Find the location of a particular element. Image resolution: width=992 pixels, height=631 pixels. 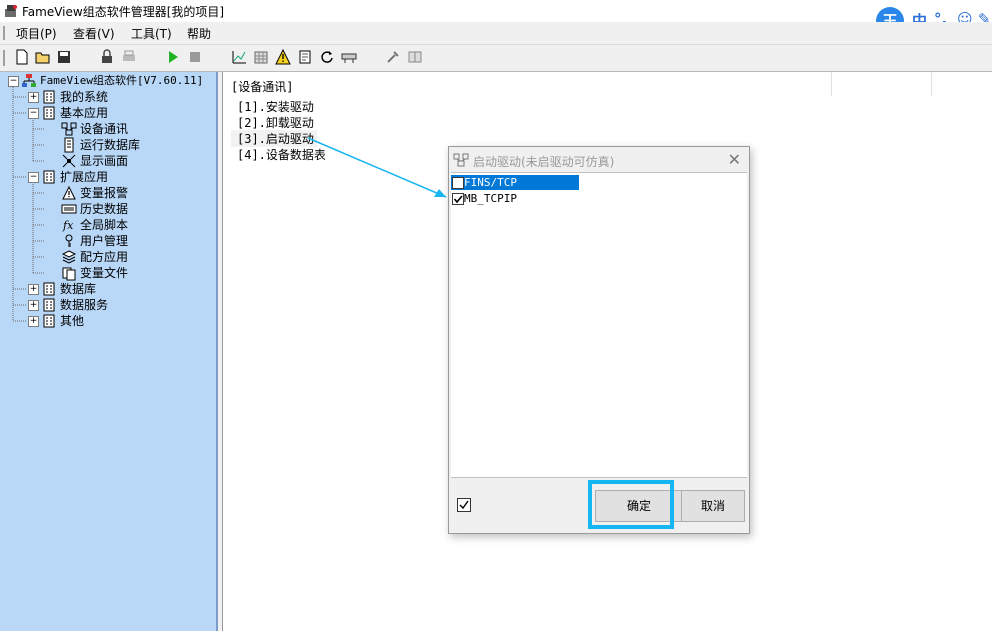

driver-item-mb-tcpip: MB_TCPIP is located at coordinates (515, 198).